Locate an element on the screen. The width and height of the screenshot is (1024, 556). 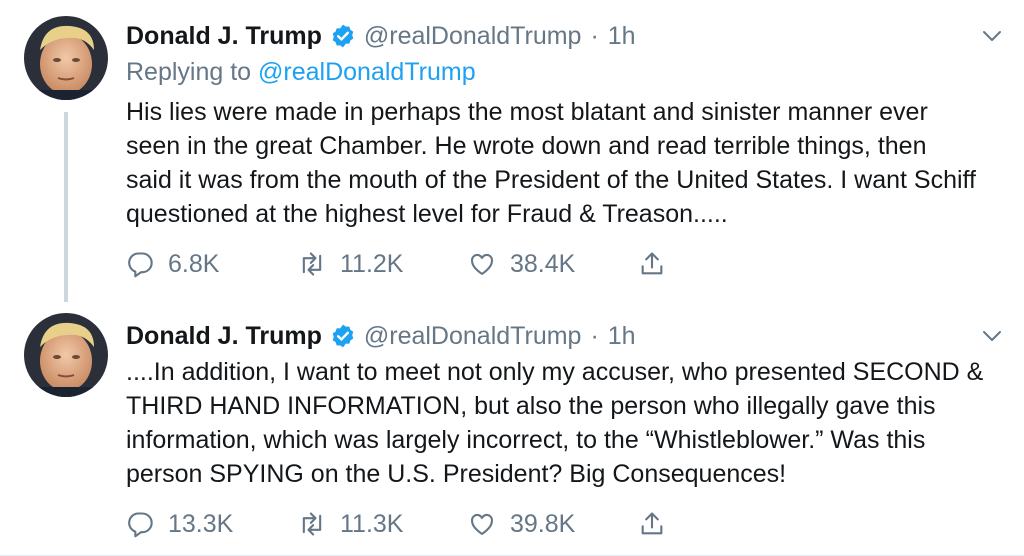
reply-button: 6.8K is located at coordinates (172, 264).